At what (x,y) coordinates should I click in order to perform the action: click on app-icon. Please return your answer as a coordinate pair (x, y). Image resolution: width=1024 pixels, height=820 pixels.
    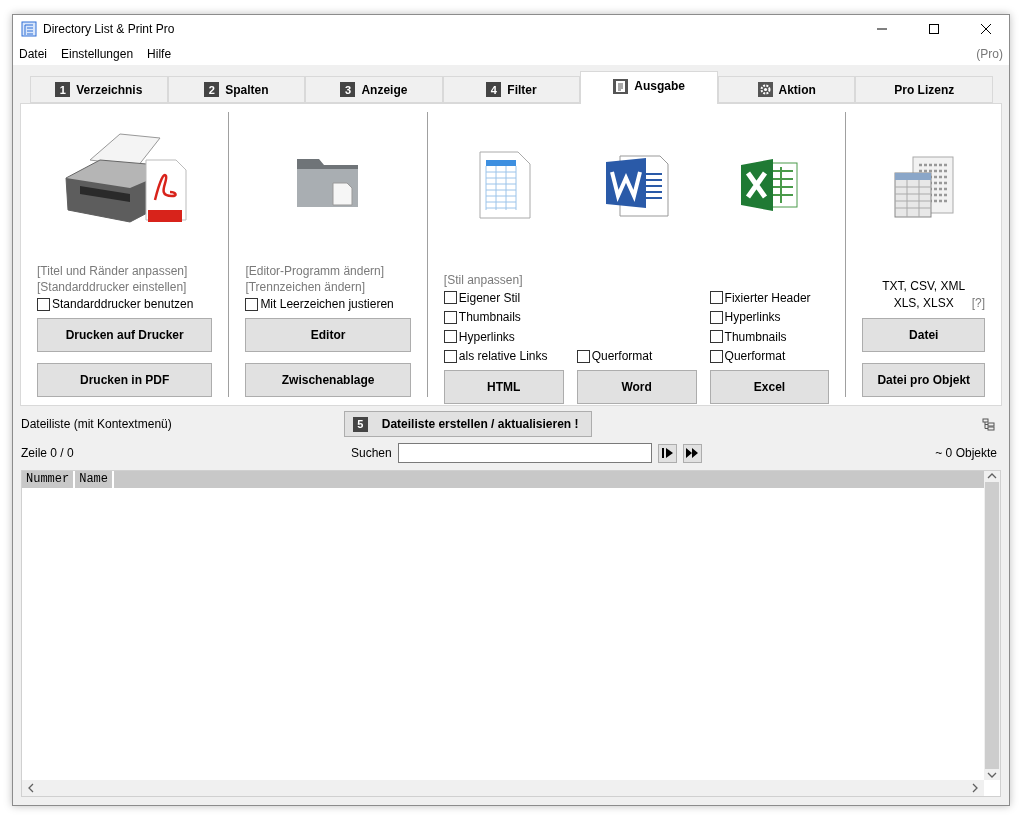
    Looking at the image, I should click on (29, 29).